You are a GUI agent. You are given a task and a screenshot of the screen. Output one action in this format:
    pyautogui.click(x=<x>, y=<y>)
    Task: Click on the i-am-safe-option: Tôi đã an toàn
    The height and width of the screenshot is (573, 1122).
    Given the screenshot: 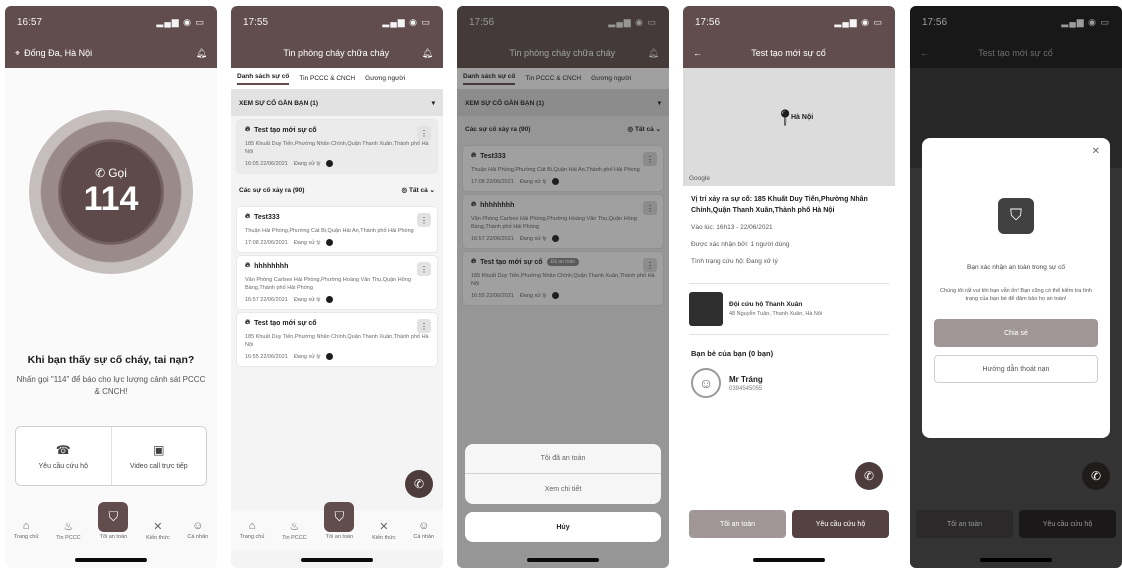 What is the action you would take?
    pyautogui.click(x=563, y=459)
    